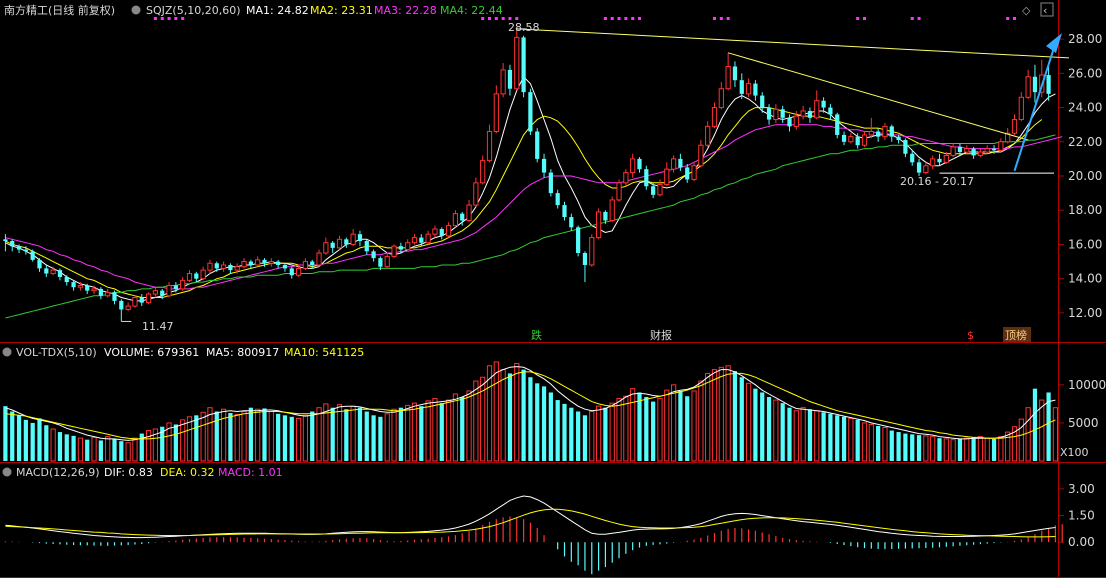 Image resolution: width=1106 pixels, height=578 pixels. Describe the element at coordinates (661, 335) in the screenshot. I see `event-report-label: 财报` at that location.